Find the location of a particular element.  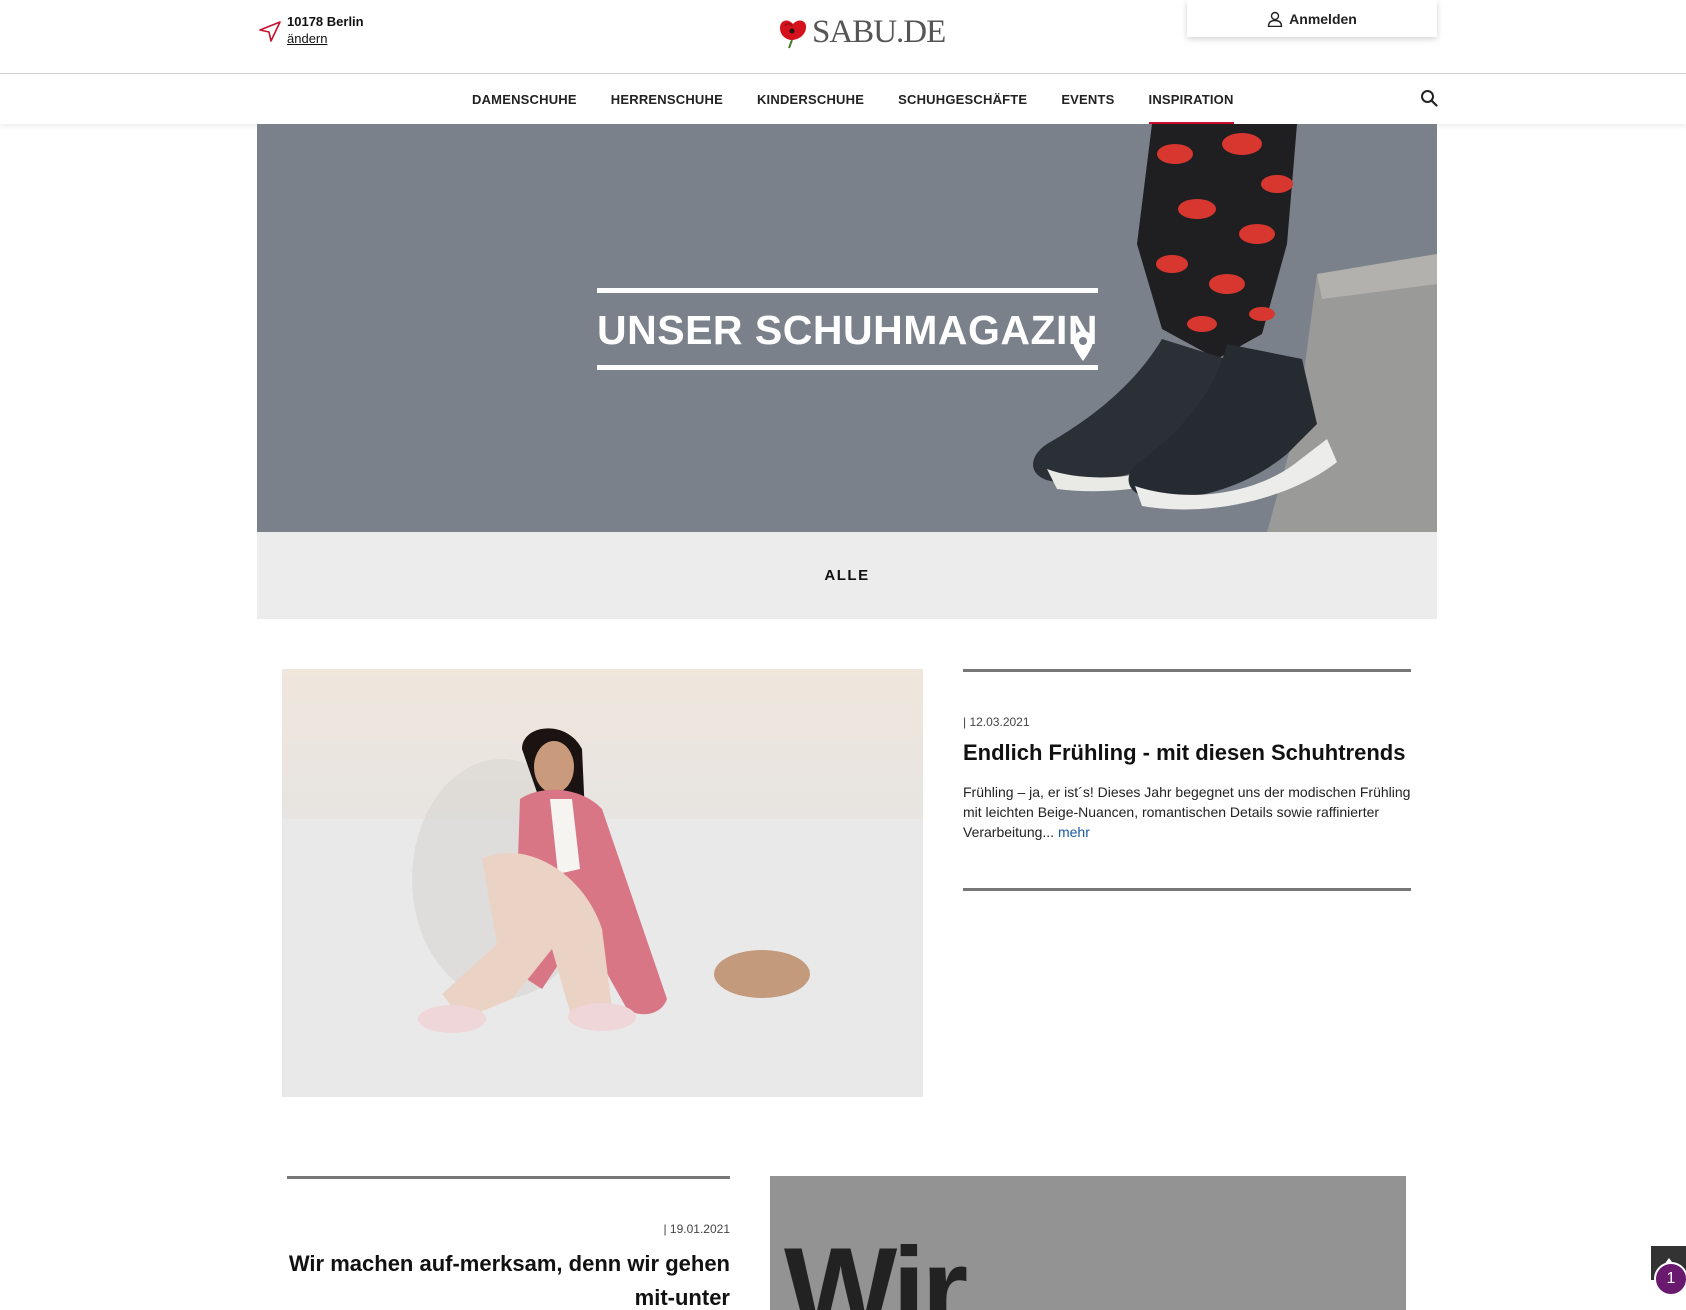

category-filter-bar: ALLE is located at coordinates (847, 575).